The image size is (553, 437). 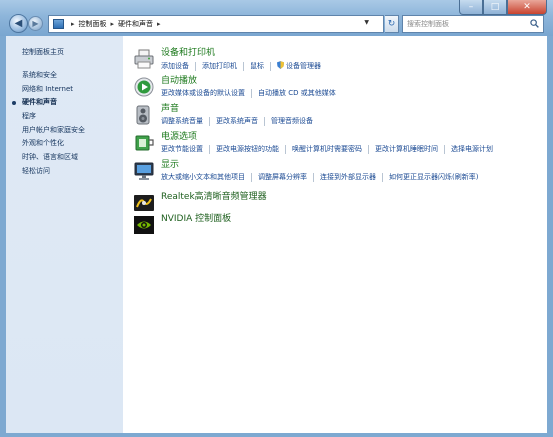 What do you see at coordinates (182, 149) in the screenshot?
I see `link-power-saving: 更改节能设置` at bounding box center [182, 149].